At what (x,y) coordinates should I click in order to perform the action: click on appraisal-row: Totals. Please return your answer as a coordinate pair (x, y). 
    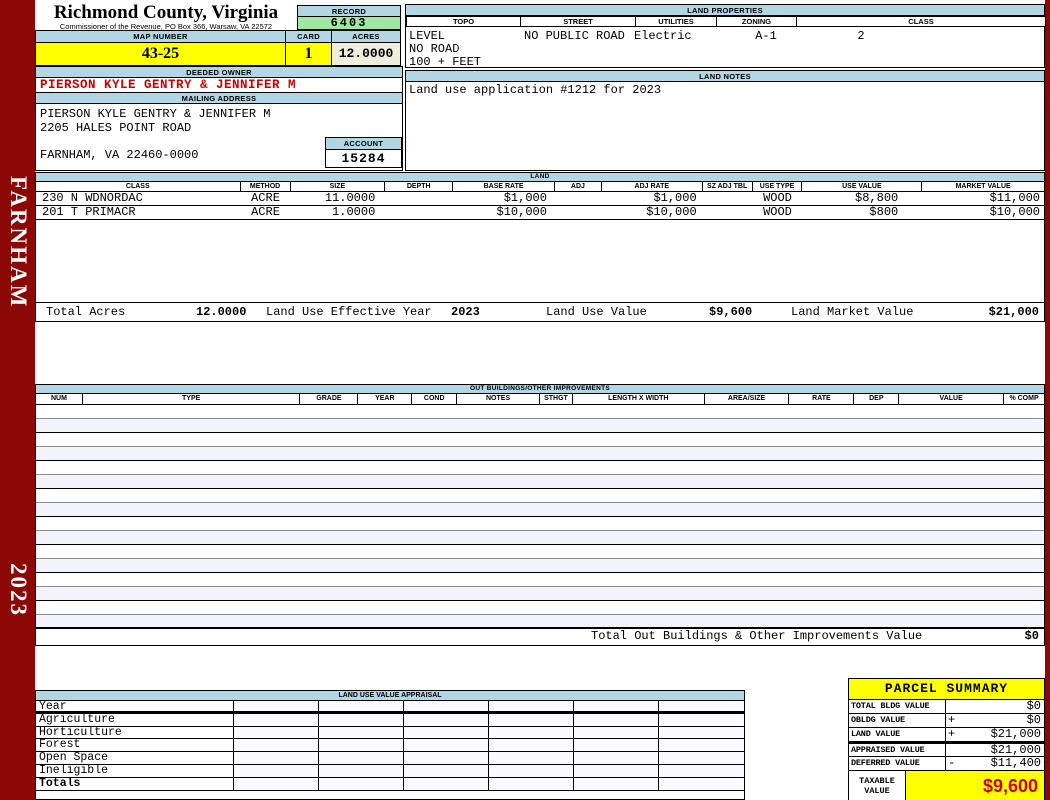
    Looking at the image, I should click on (390, 784).